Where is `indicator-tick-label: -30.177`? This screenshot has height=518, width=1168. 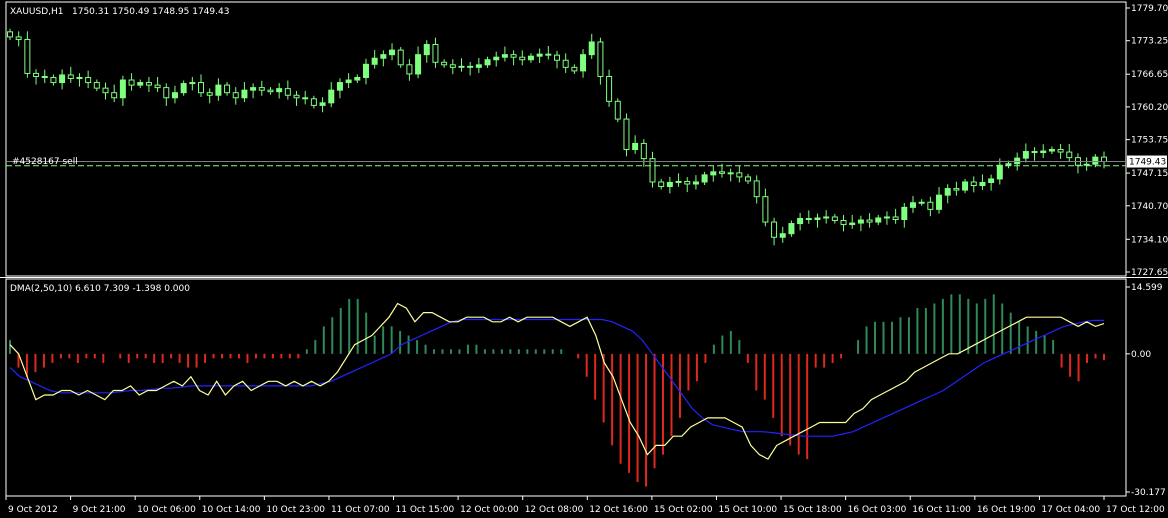
indicator-tick-label: -30.177 is located at coordinates (1148, 493).